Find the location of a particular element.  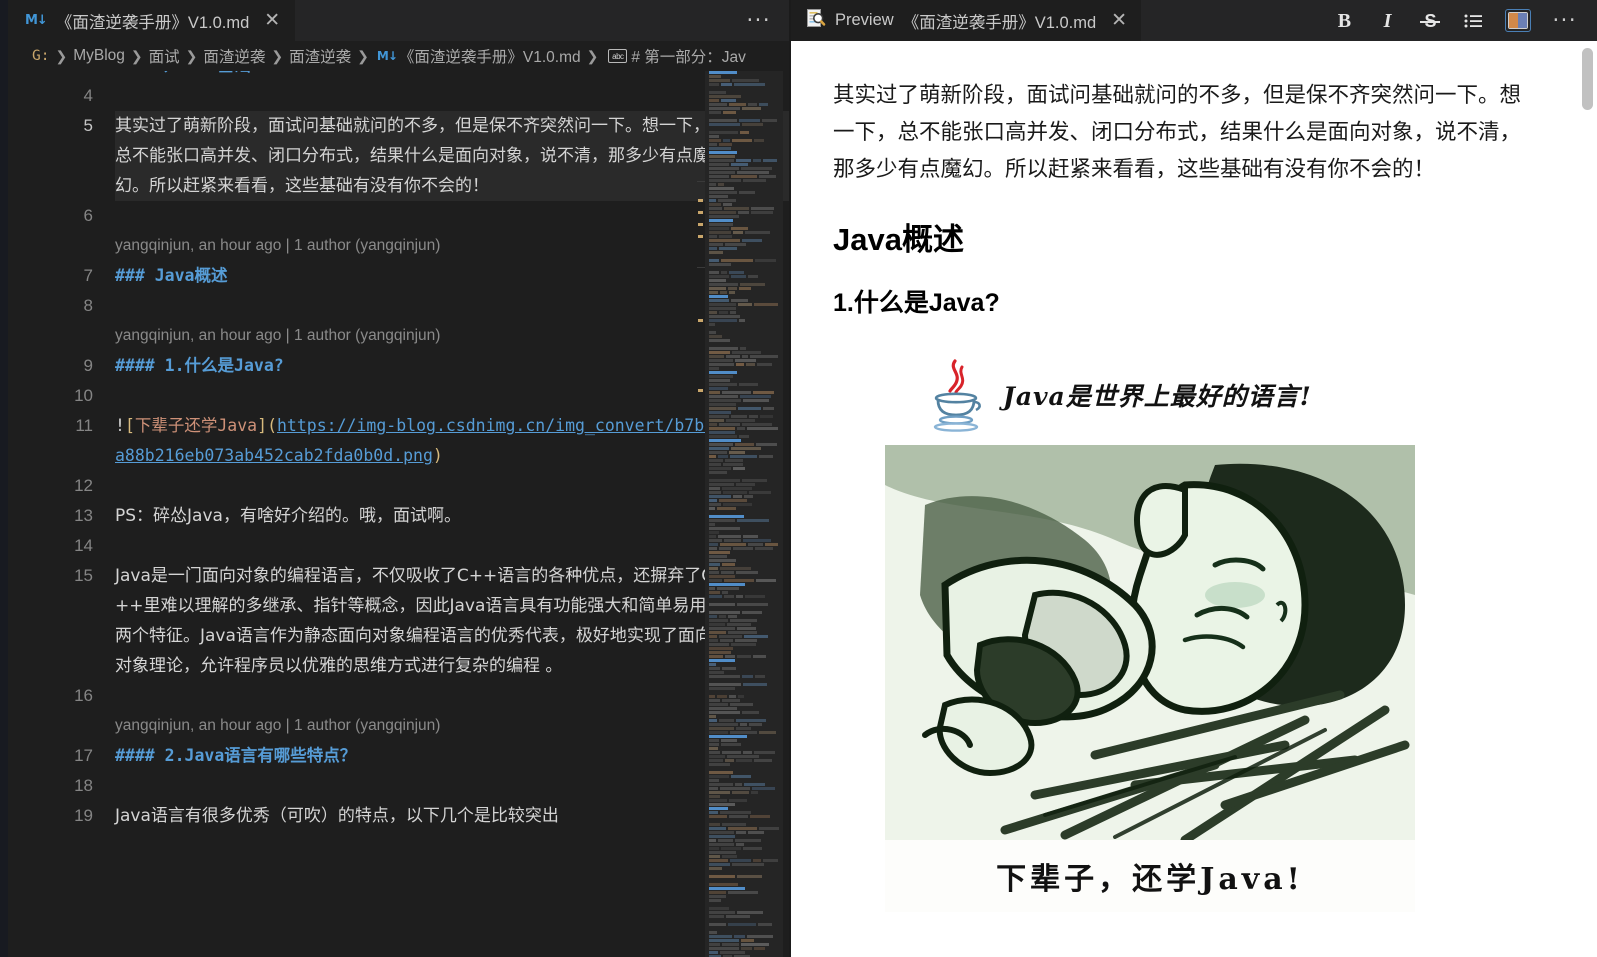

editor-tab-markdown-file: M↓ 《面渣逆袭手册》V1.0.md ✕ is located at coordinates (152, 20).